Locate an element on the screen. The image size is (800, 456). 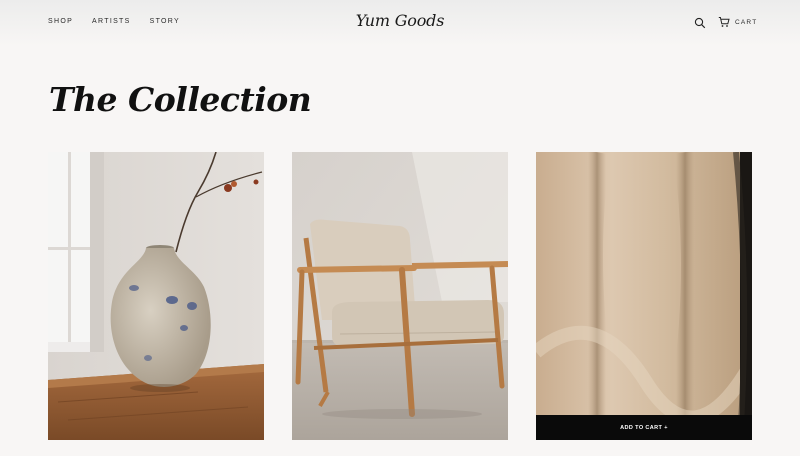
search-icon is located at coordinates (700, 23).